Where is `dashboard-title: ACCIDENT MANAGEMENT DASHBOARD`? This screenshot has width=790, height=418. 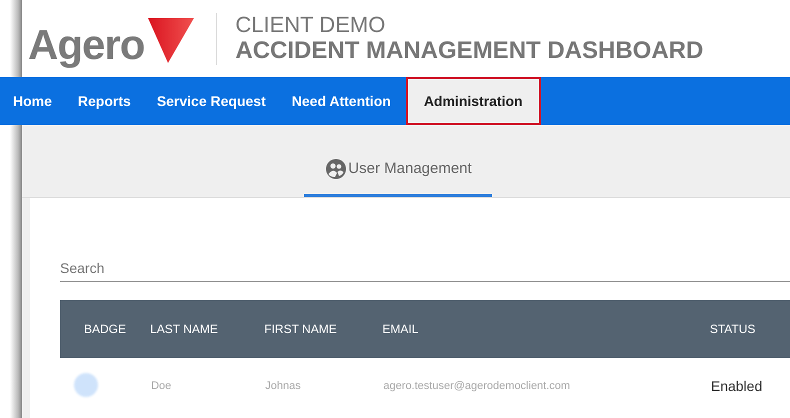
dashboard-title: ACCIDENT MANAGEMENT DASHBOARD is located at coordinates (469, 51).